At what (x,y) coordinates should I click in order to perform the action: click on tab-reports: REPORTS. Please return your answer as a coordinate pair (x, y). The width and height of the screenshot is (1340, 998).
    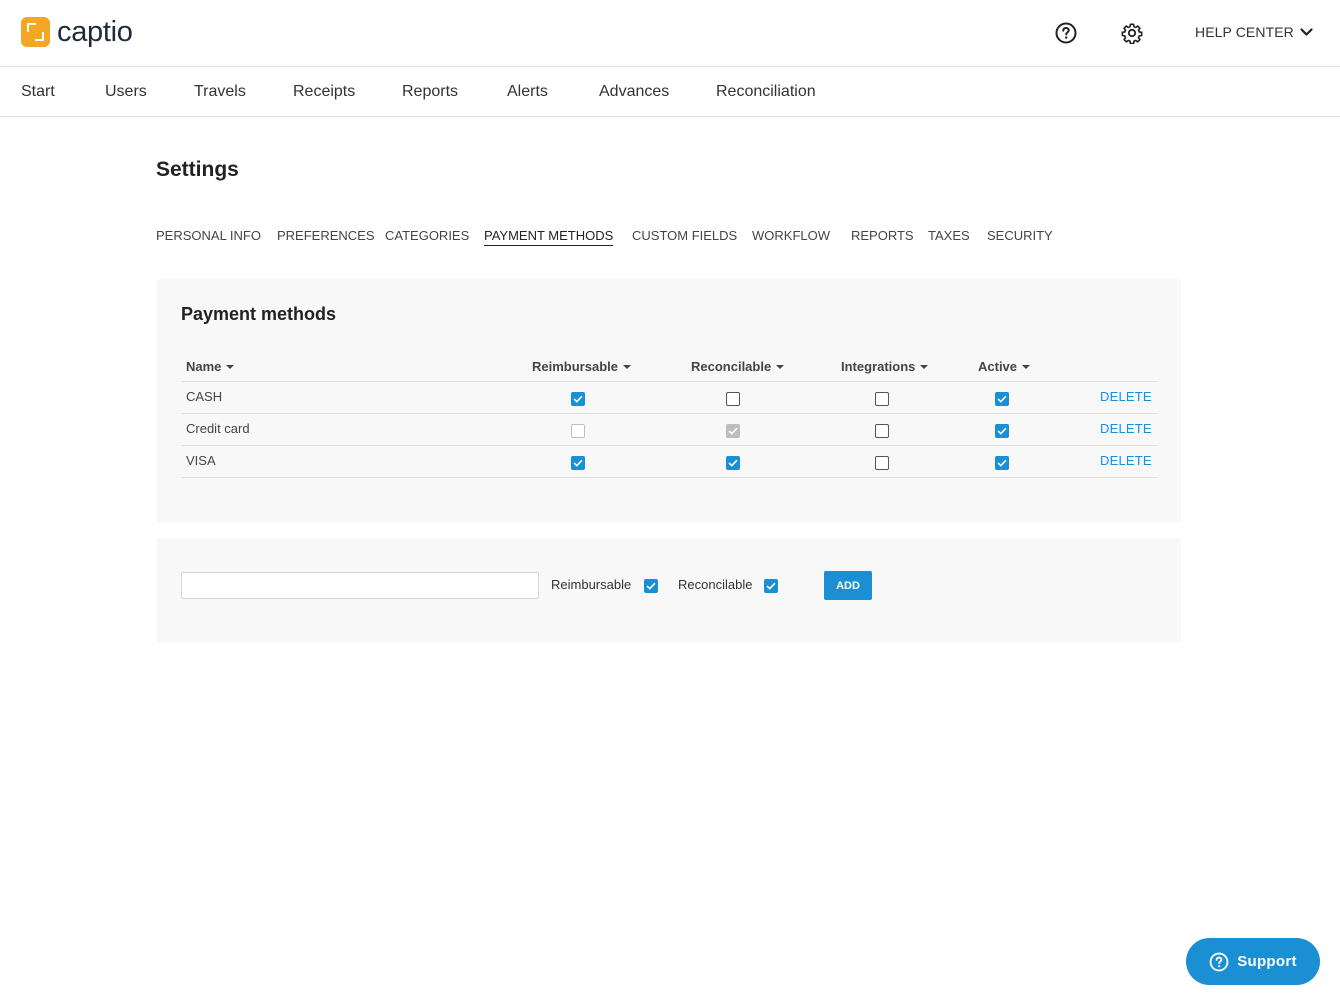
    Looking at the image, I should click on (882, 235).